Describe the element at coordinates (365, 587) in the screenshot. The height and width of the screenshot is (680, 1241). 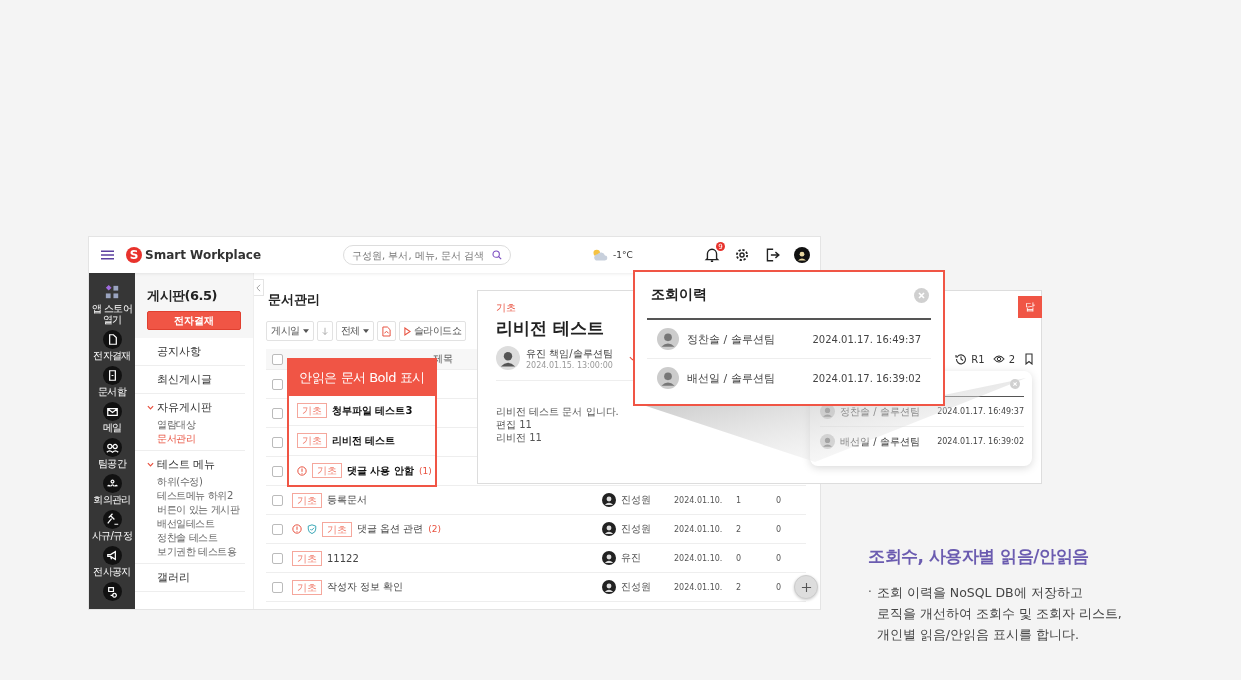
I see `document-title: 작성자 정보 확인` at that location.